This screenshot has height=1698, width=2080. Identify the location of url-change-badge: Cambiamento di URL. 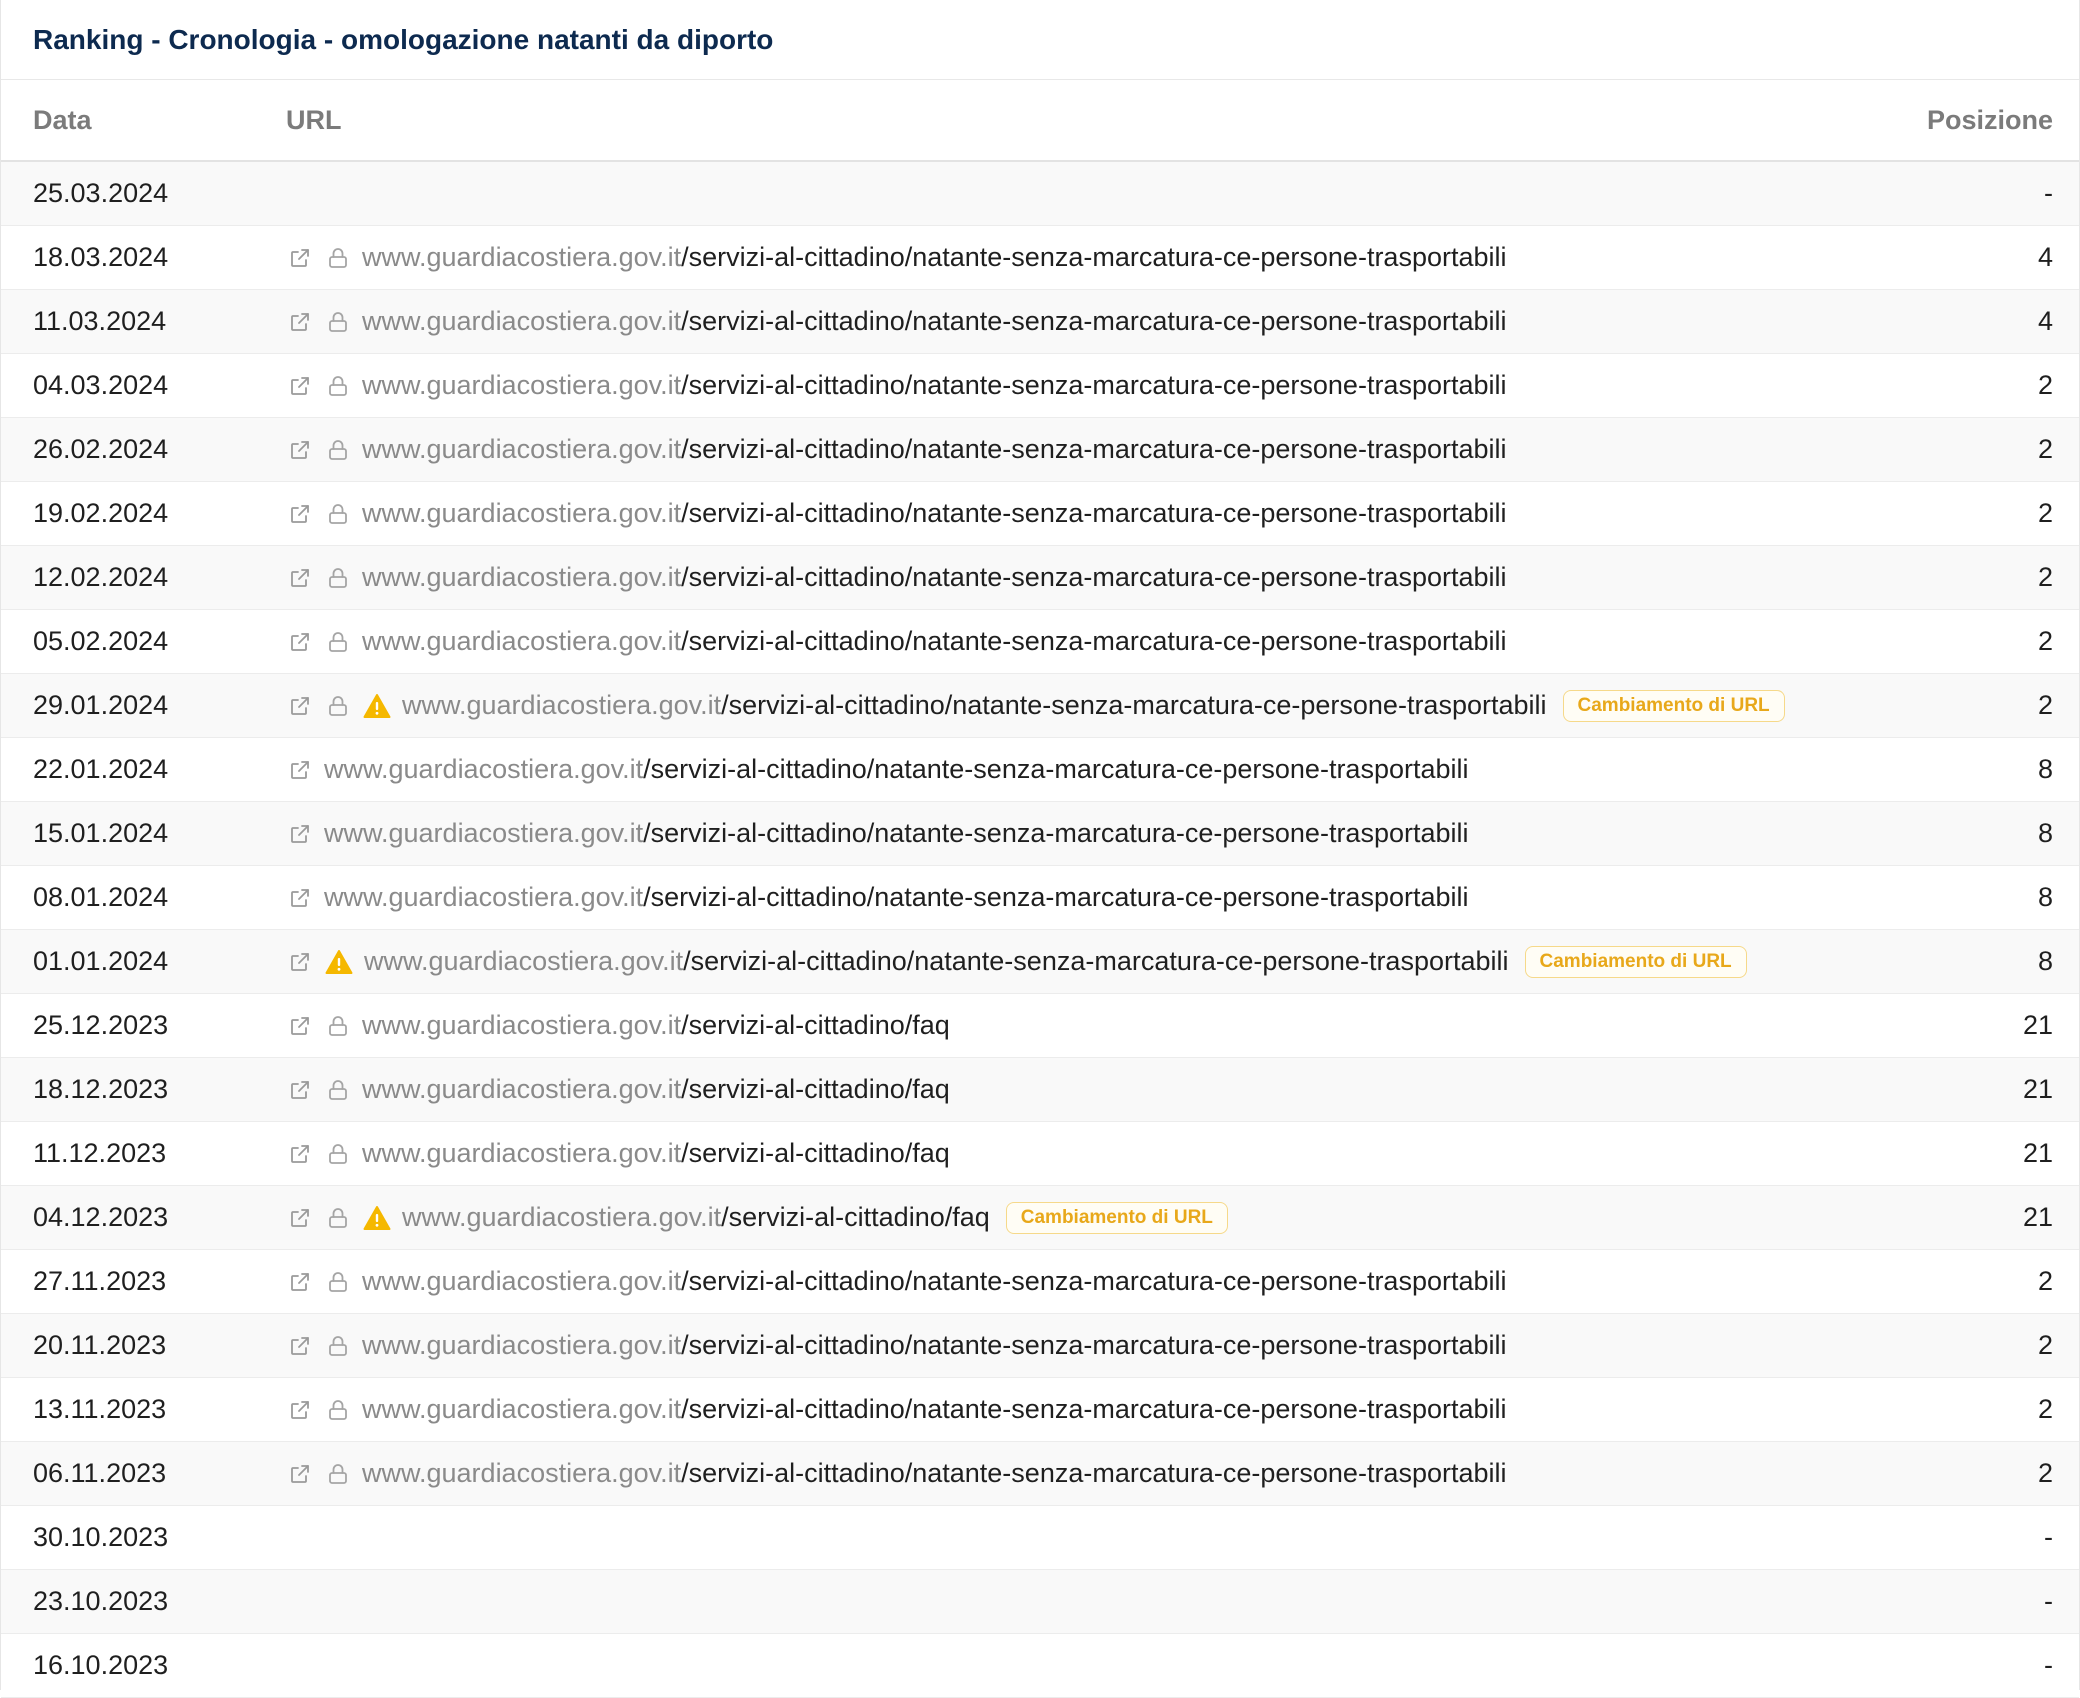
(1635, 961).